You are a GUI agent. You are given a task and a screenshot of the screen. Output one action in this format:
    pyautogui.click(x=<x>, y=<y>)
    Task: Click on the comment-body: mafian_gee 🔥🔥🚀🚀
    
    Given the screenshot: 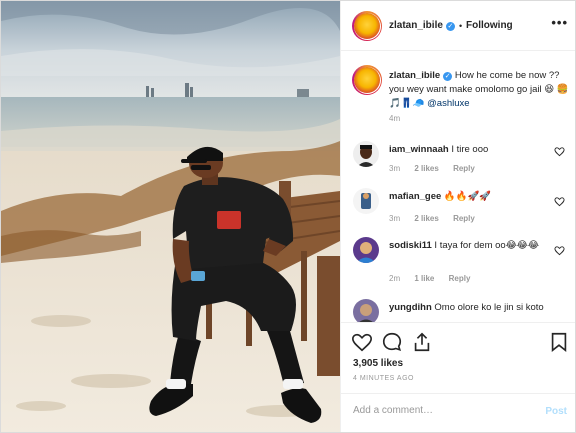 What is the action you would take?
    pyautogui.click(x=471, y=197)
    